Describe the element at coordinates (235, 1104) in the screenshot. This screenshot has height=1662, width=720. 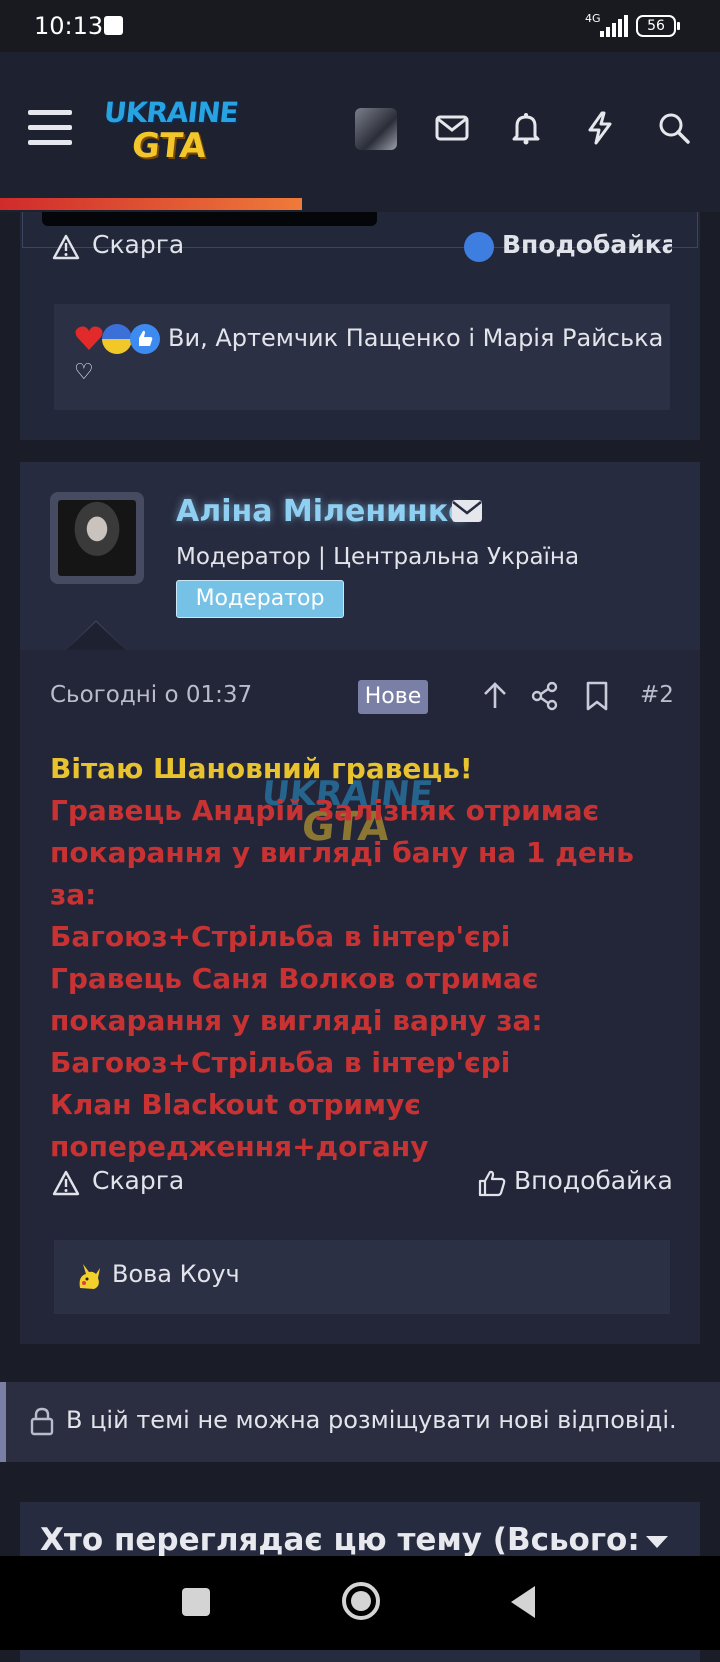
I see `post-line: Клан Blackout отримує` at that location.